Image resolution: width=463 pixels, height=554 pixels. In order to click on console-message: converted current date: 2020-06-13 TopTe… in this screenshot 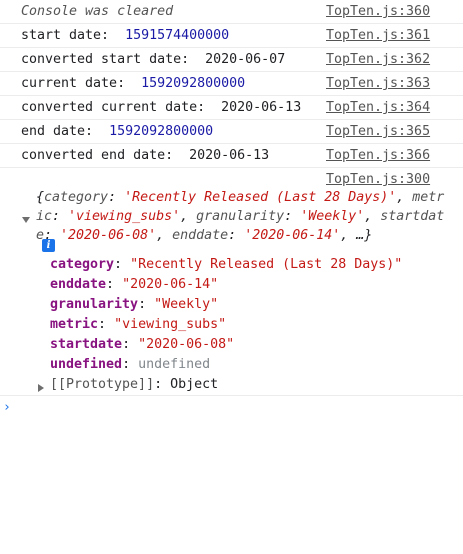, I will do `click(231, 108)`.